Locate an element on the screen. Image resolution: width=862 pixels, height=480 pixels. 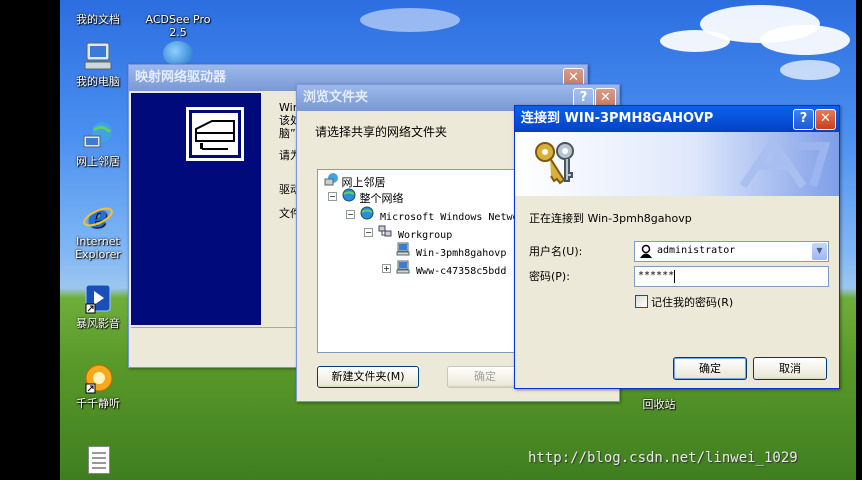
dropdown-arrow-icon: ▼ is located at coordinates (819, 251).